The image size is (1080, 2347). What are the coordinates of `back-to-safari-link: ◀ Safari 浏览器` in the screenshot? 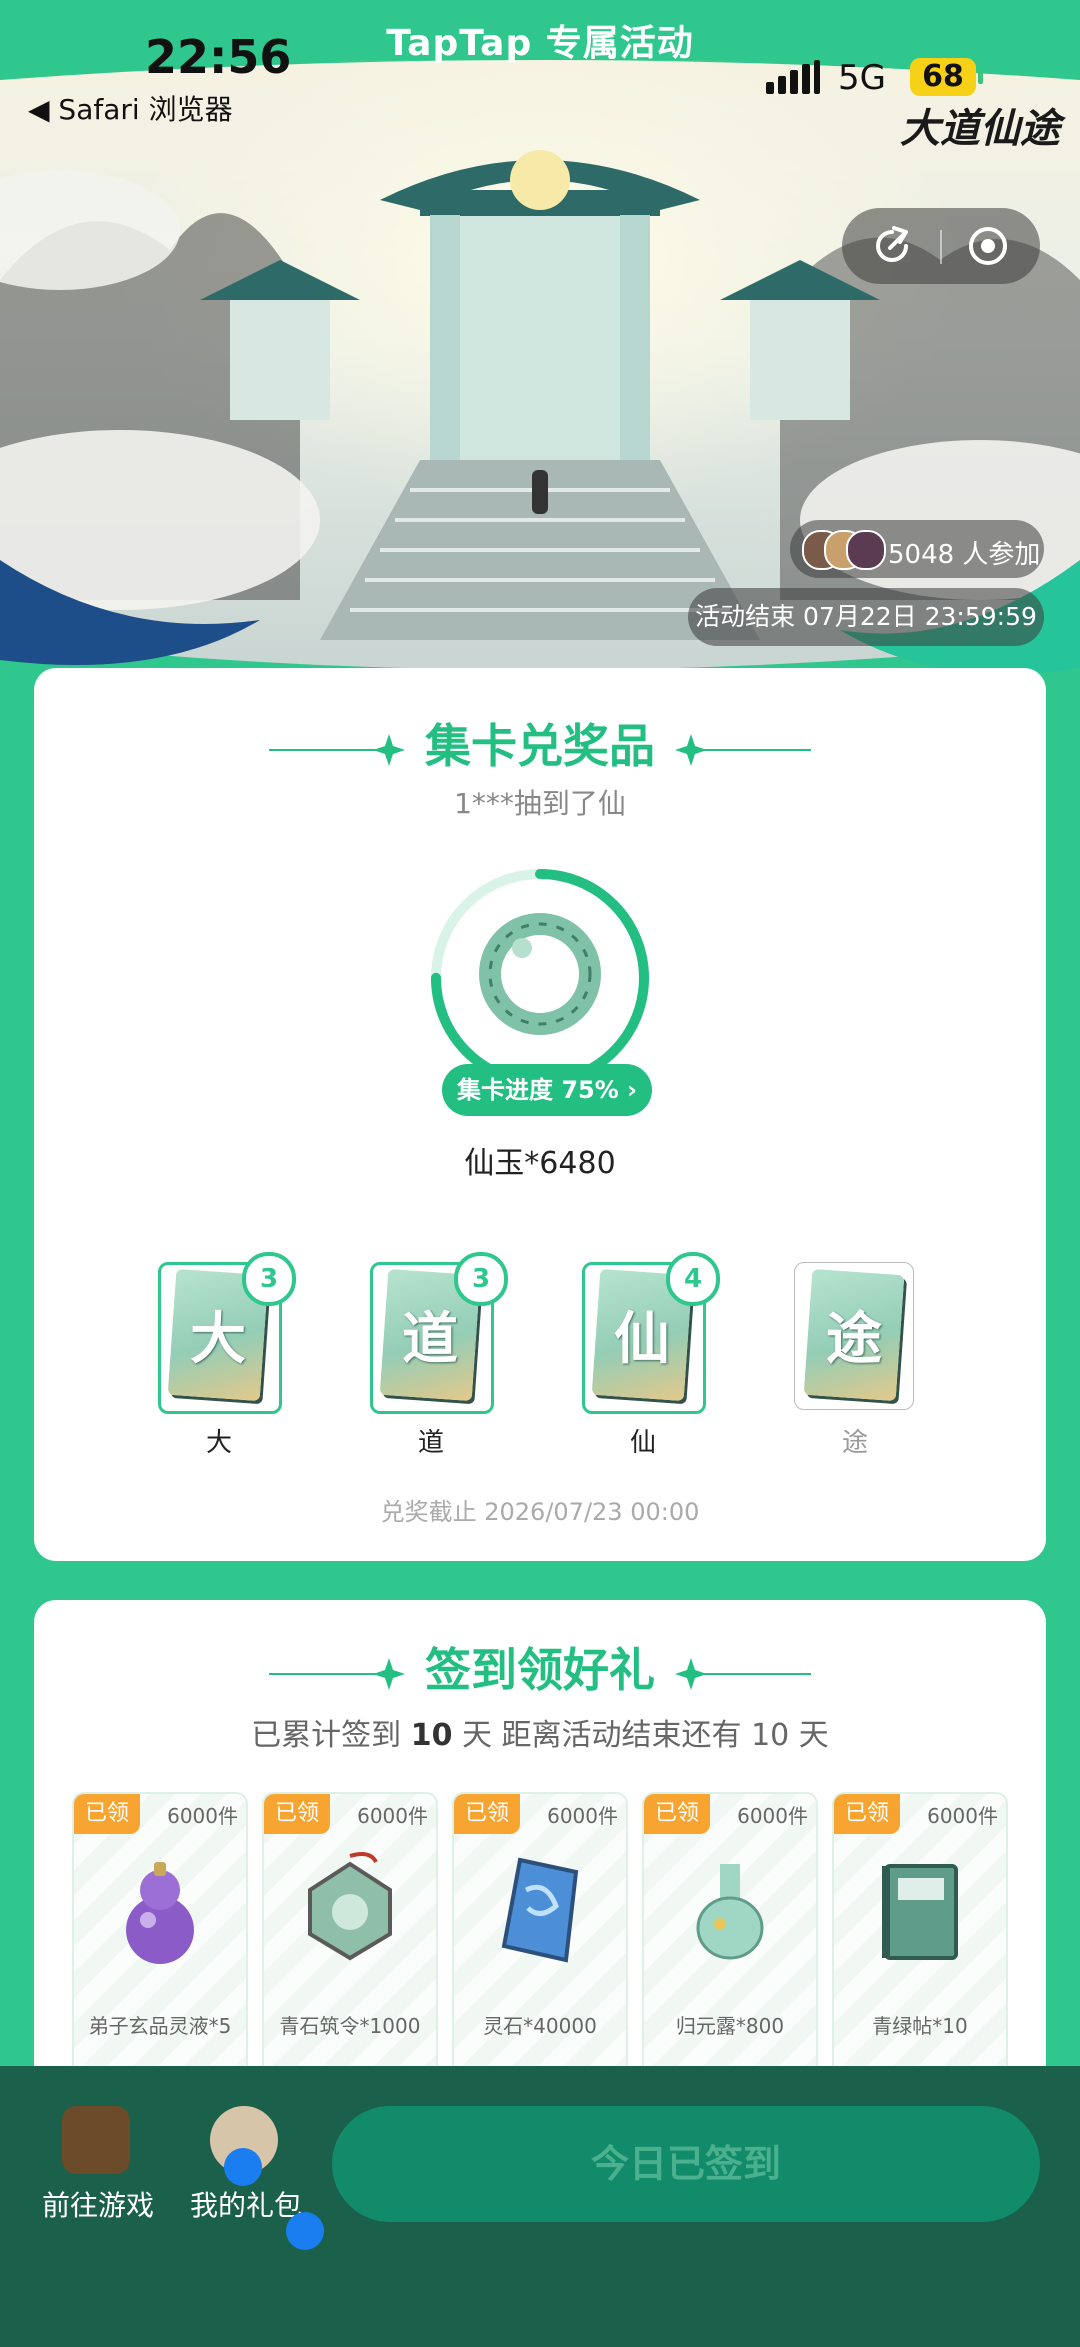 It's located at (130, 108).